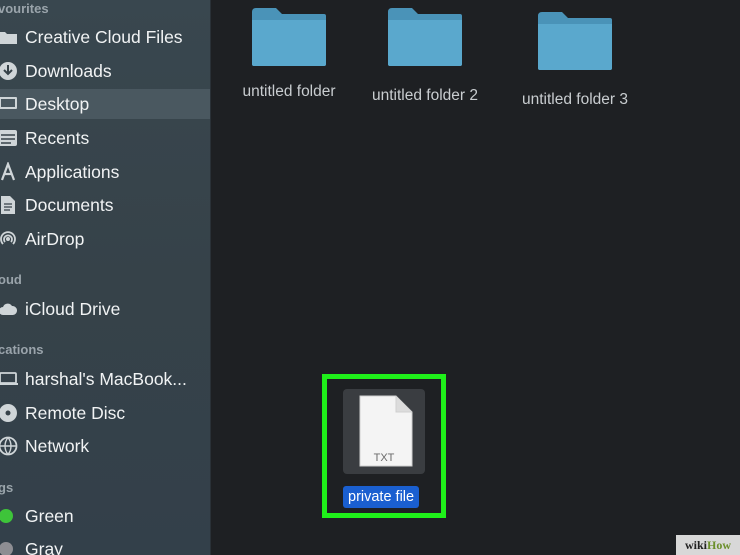 The image size is (740, 555). What do you see at coordinates (55, 238) in the screenshot?
I see `sidebar-item-label: AirDrop` at bounding box center [55, 238].